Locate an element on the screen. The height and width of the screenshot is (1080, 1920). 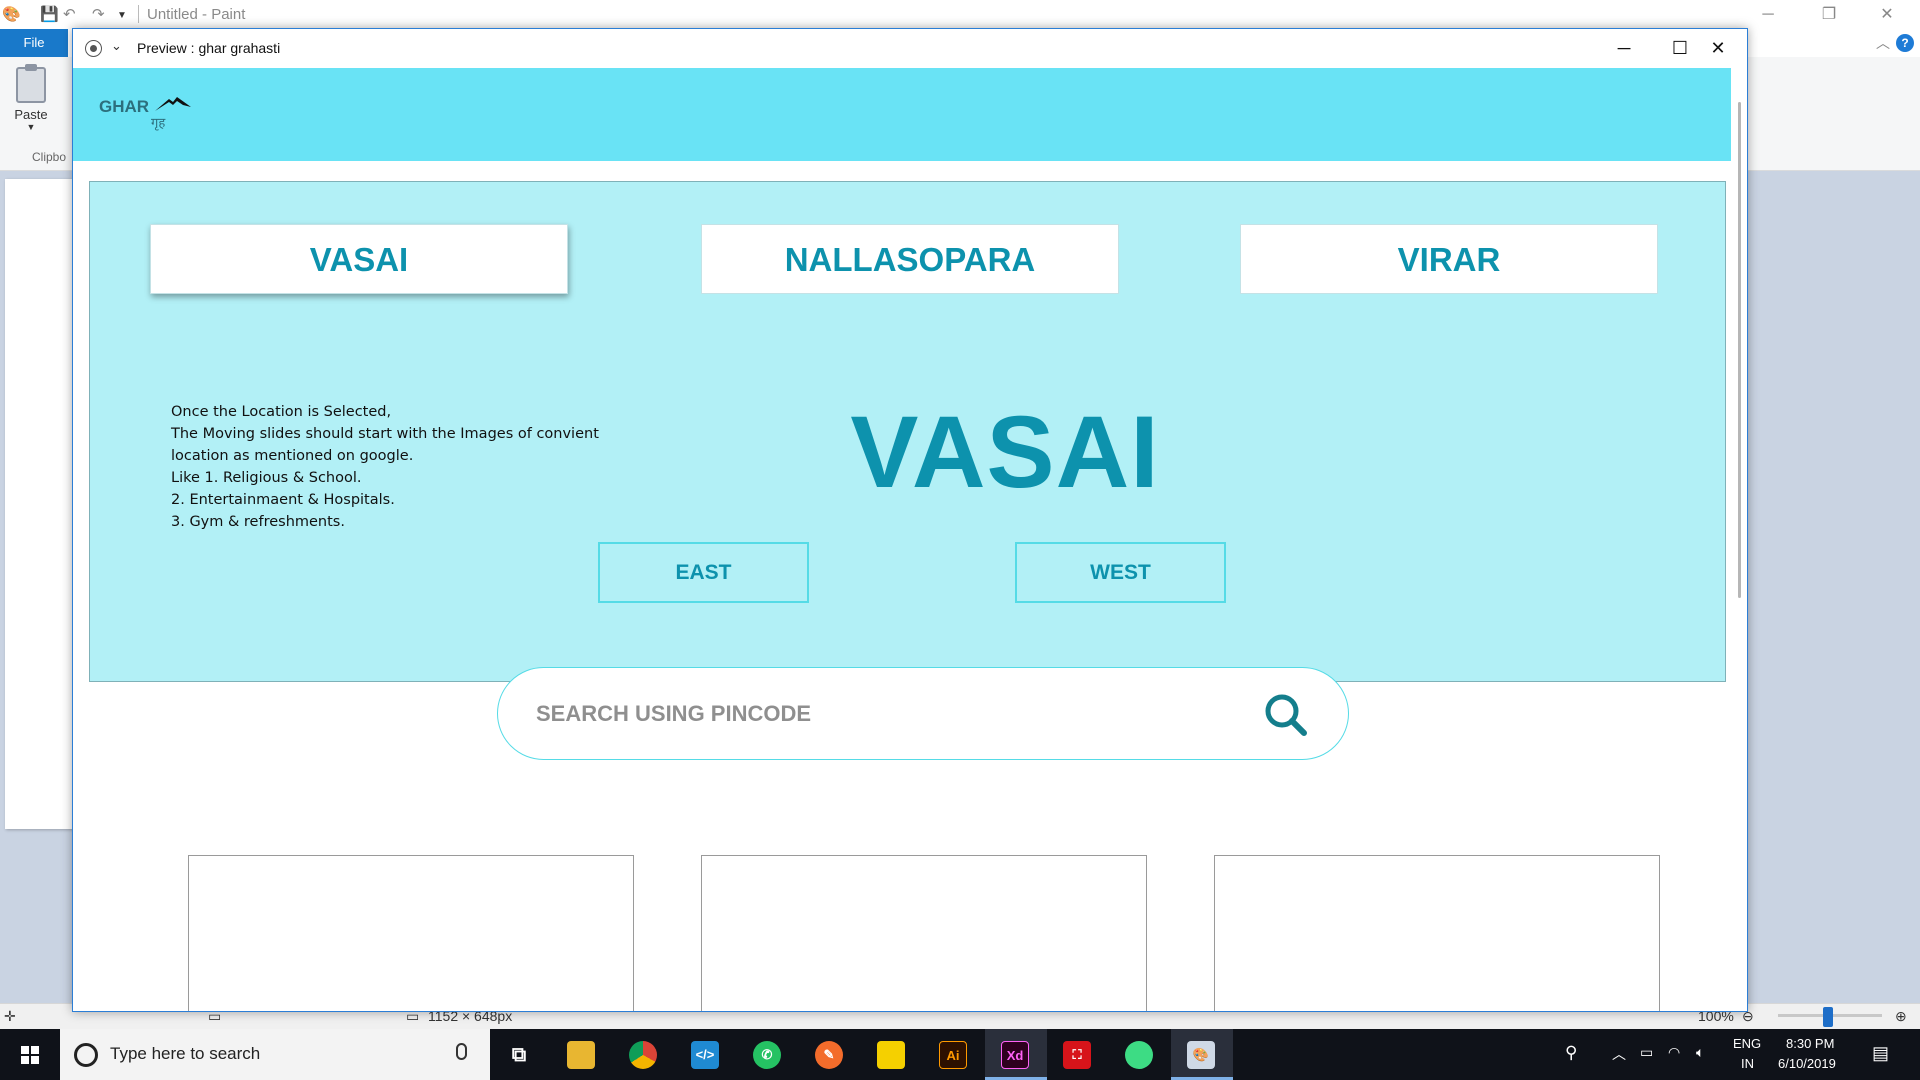
preview-scroll-thumb is located at coordinates (1739, 350).